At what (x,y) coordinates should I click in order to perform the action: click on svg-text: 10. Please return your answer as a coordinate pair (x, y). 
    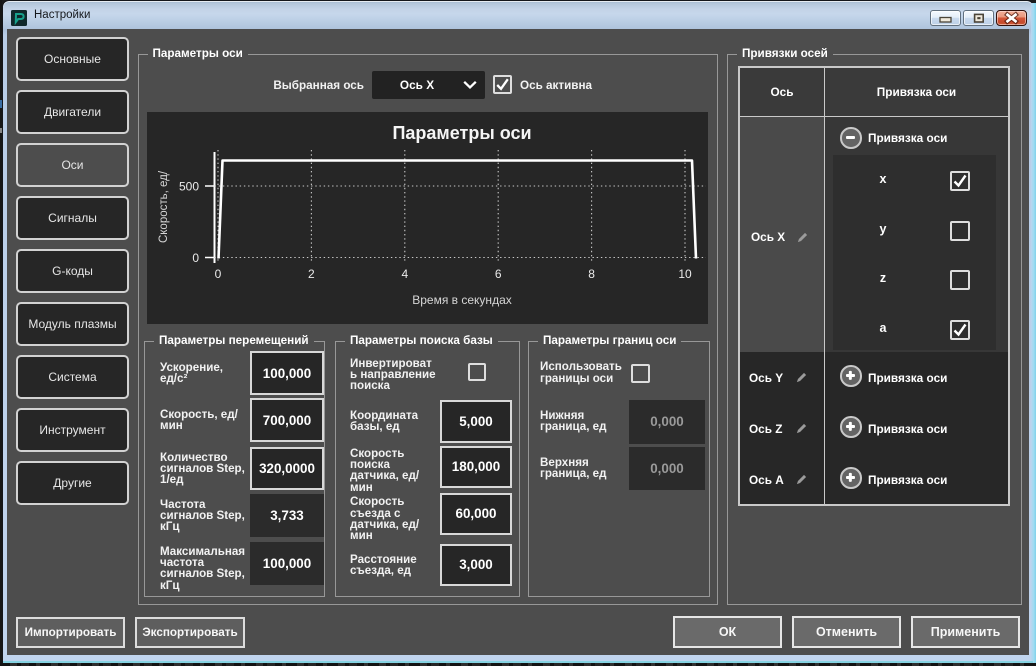
    Looking at the image, I should click on (685, 274).